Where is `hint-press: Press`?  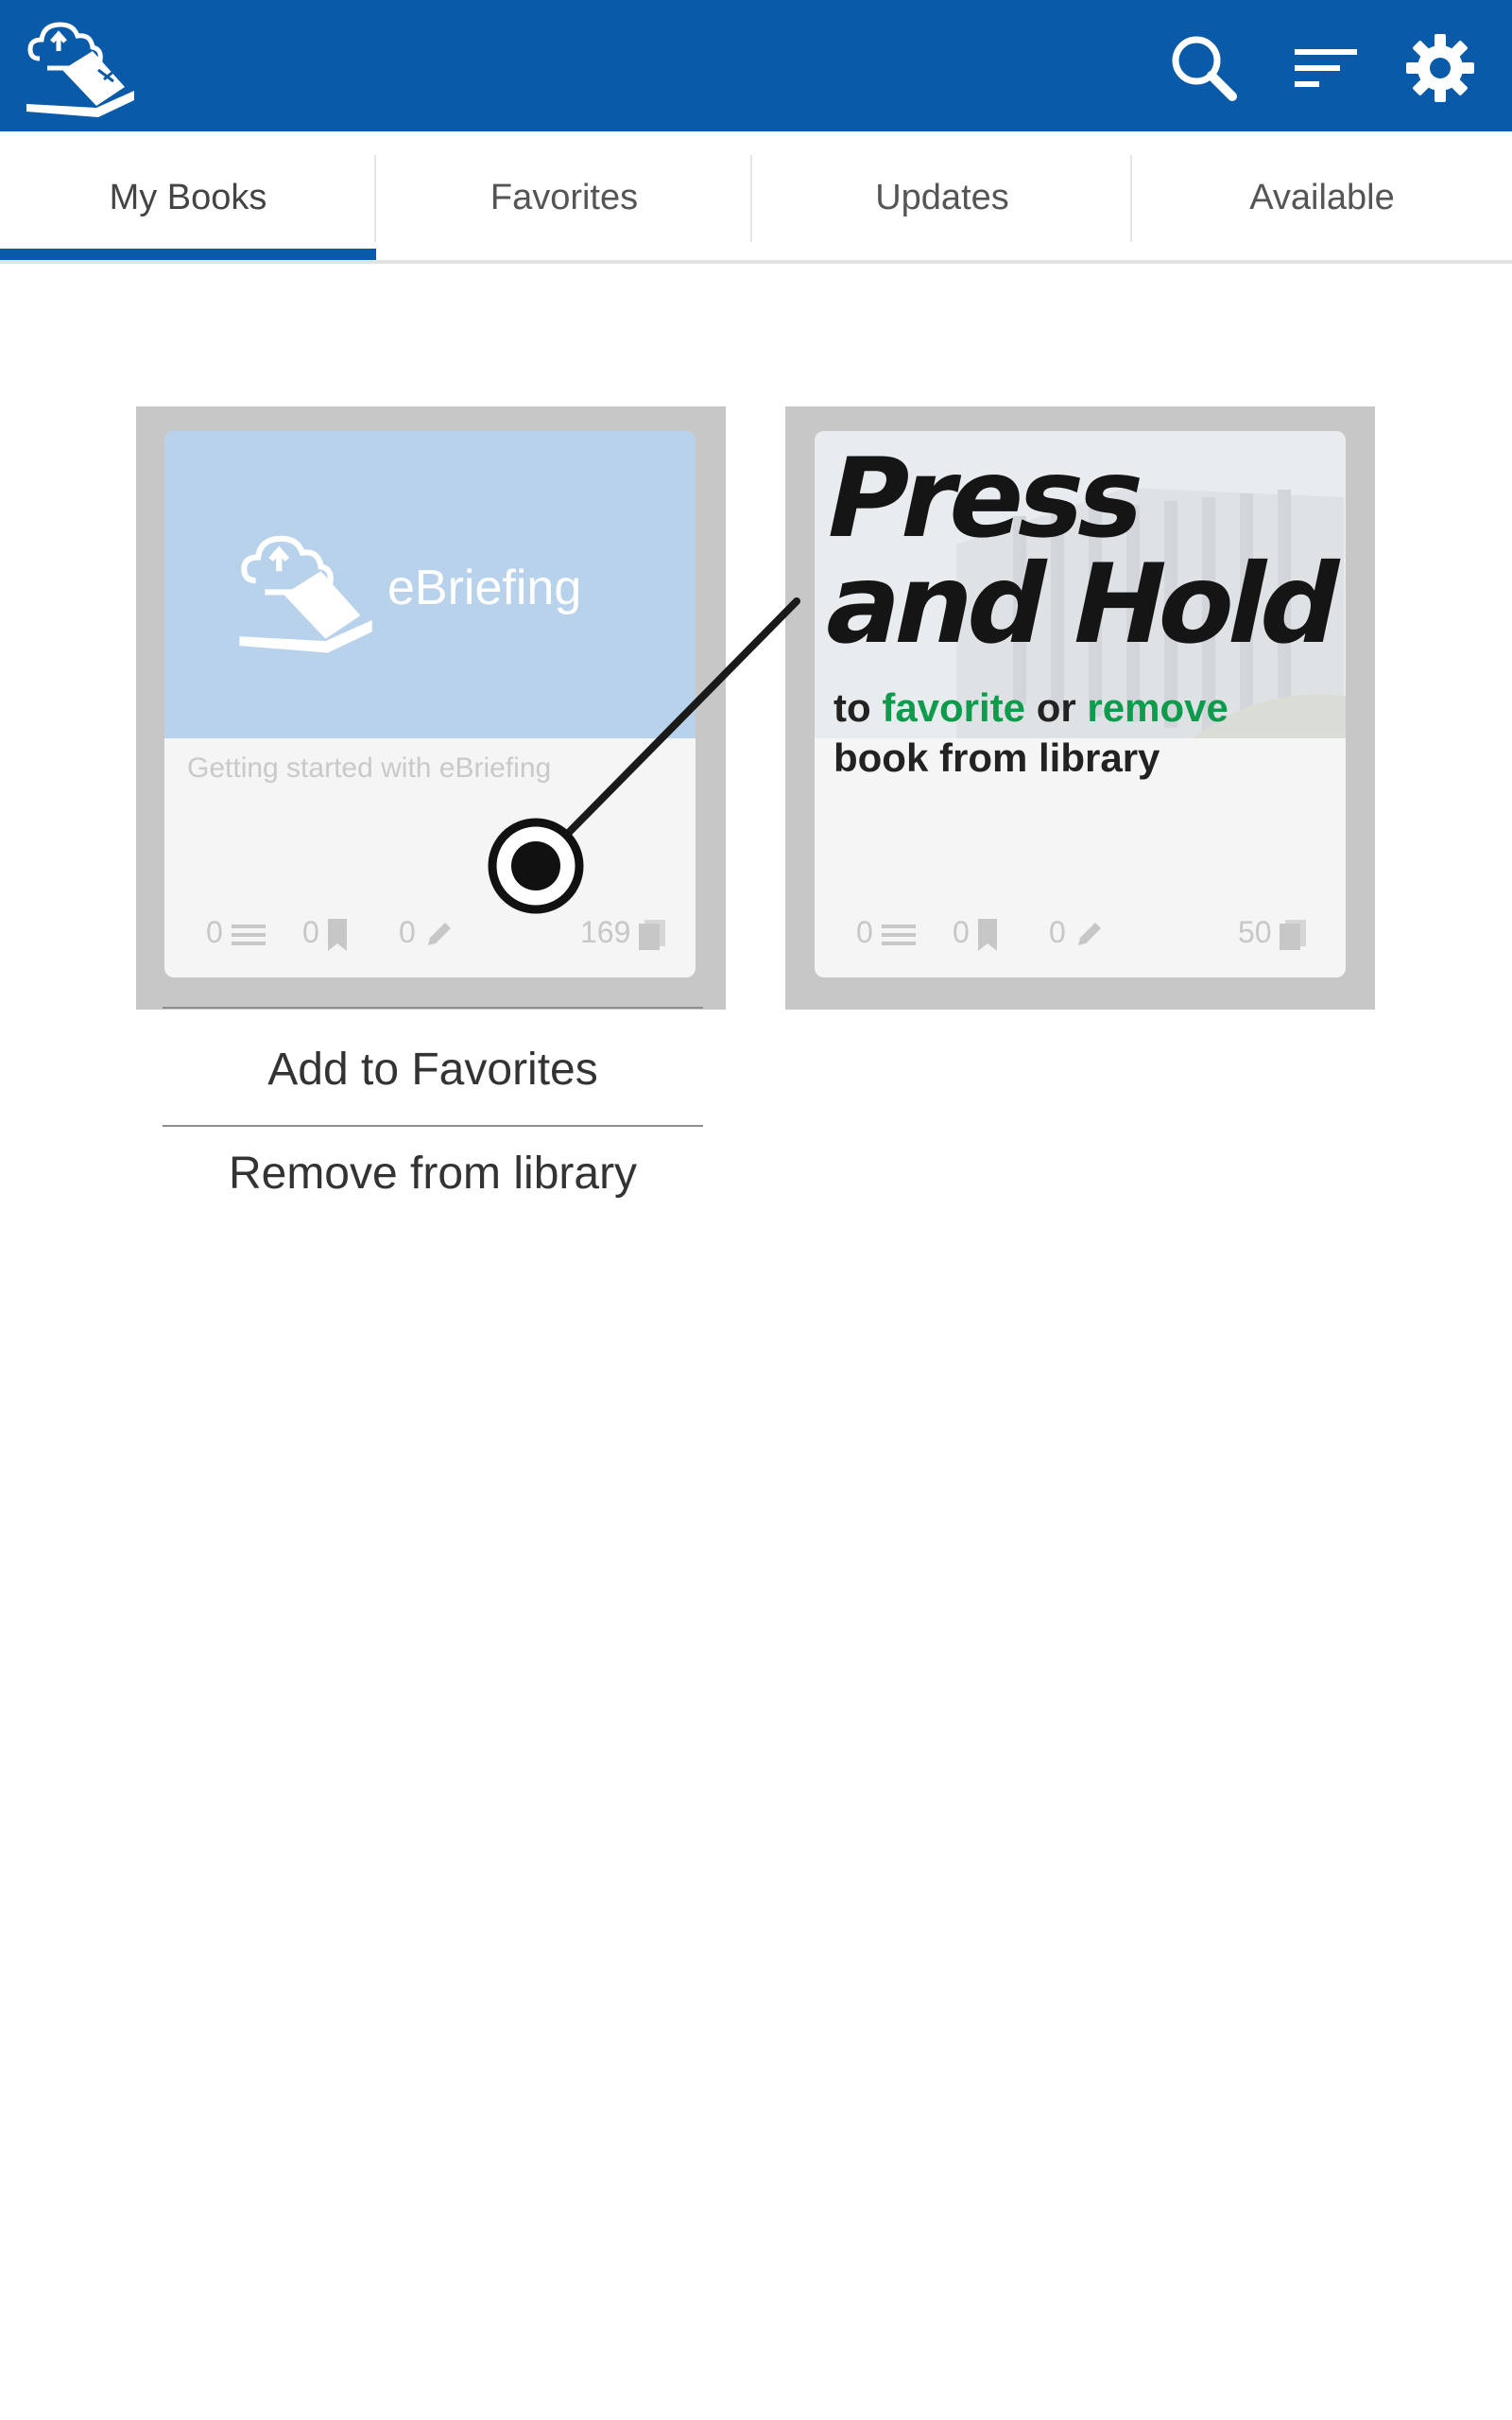
hint-press: Press is located at coordinates (983, 498).